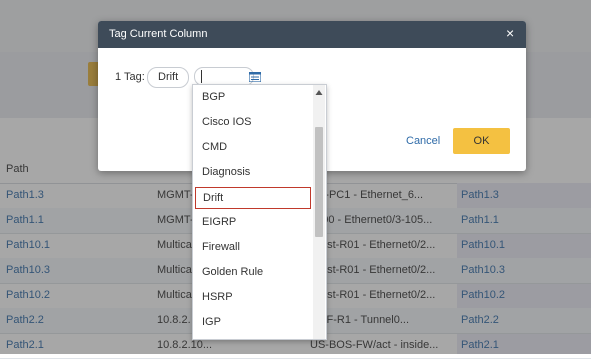 Image resolution: width=591 pixels, height=359 pixels. What do you see at coordinates (201, 76) in the screenshot?
I see `text-caret` at bounding box center [201, 76].